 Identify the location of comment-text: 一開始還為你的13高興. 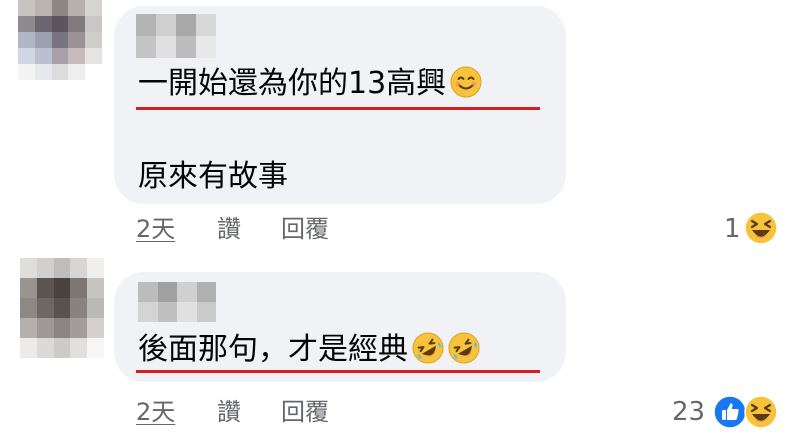
(292, 83).